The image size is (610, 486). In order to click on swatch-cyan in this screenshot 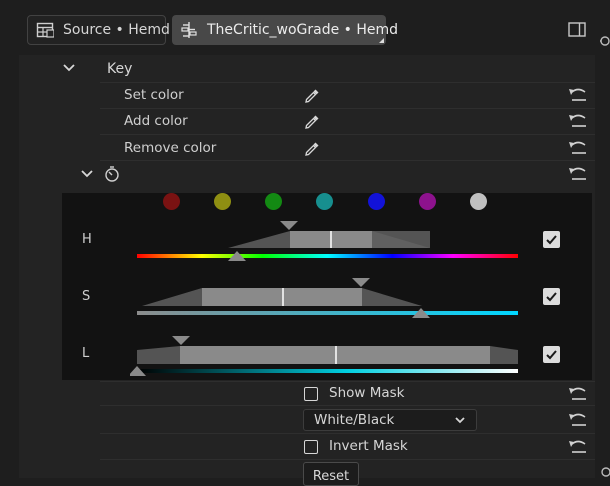, I will do `click(324, 201)`.